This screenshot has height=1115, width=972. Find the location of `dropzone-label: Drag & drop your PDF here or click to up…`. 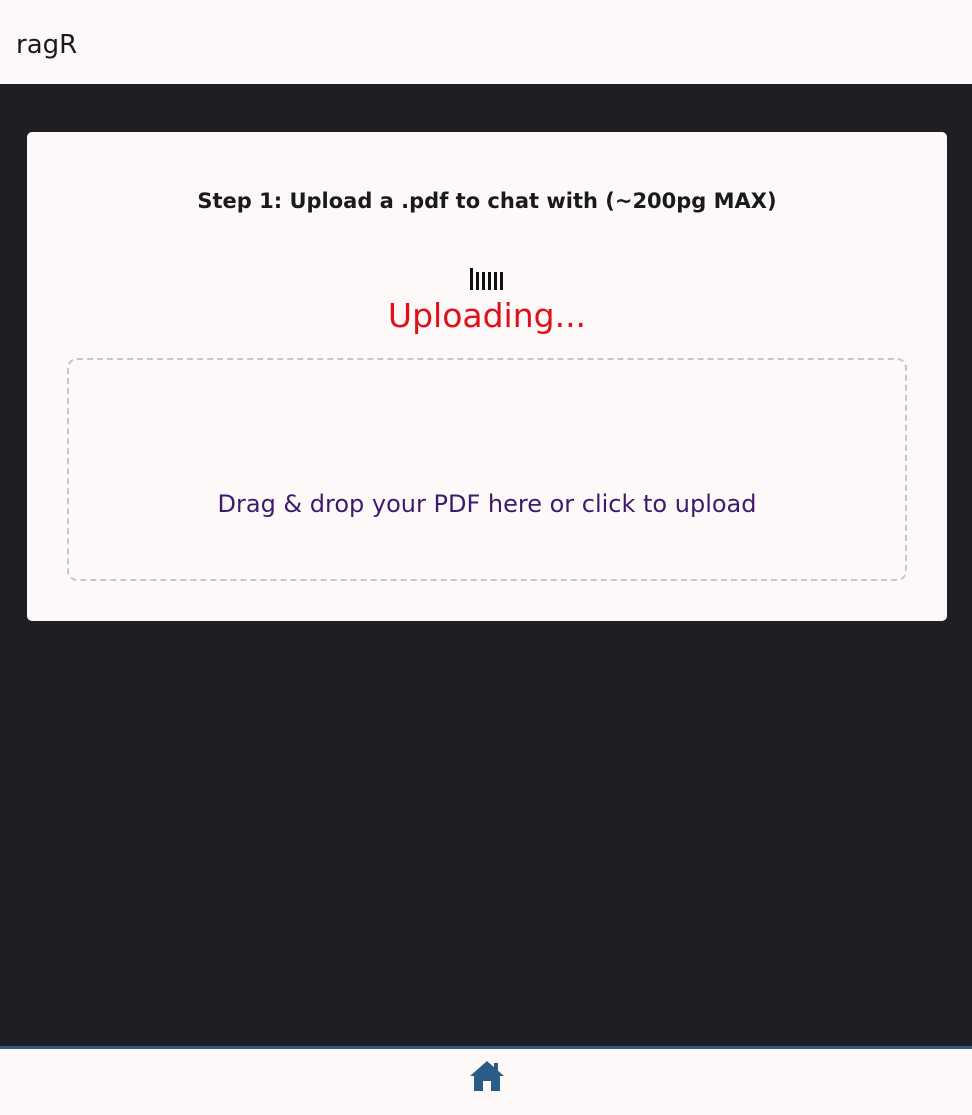

dropzone-label: Drag & drop your PDF here or click to up… is located at coordinates (487, 504).